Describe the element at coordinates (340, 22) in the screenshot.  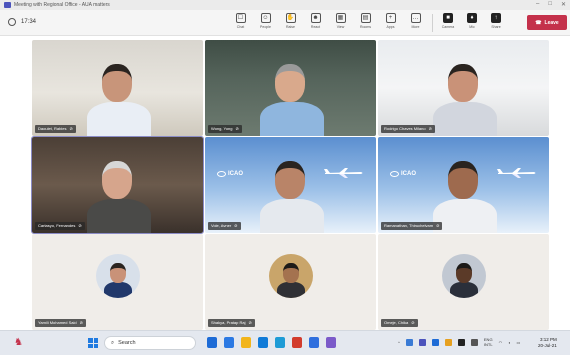
I see `toolbar-view-button: ▦ View` at that location.